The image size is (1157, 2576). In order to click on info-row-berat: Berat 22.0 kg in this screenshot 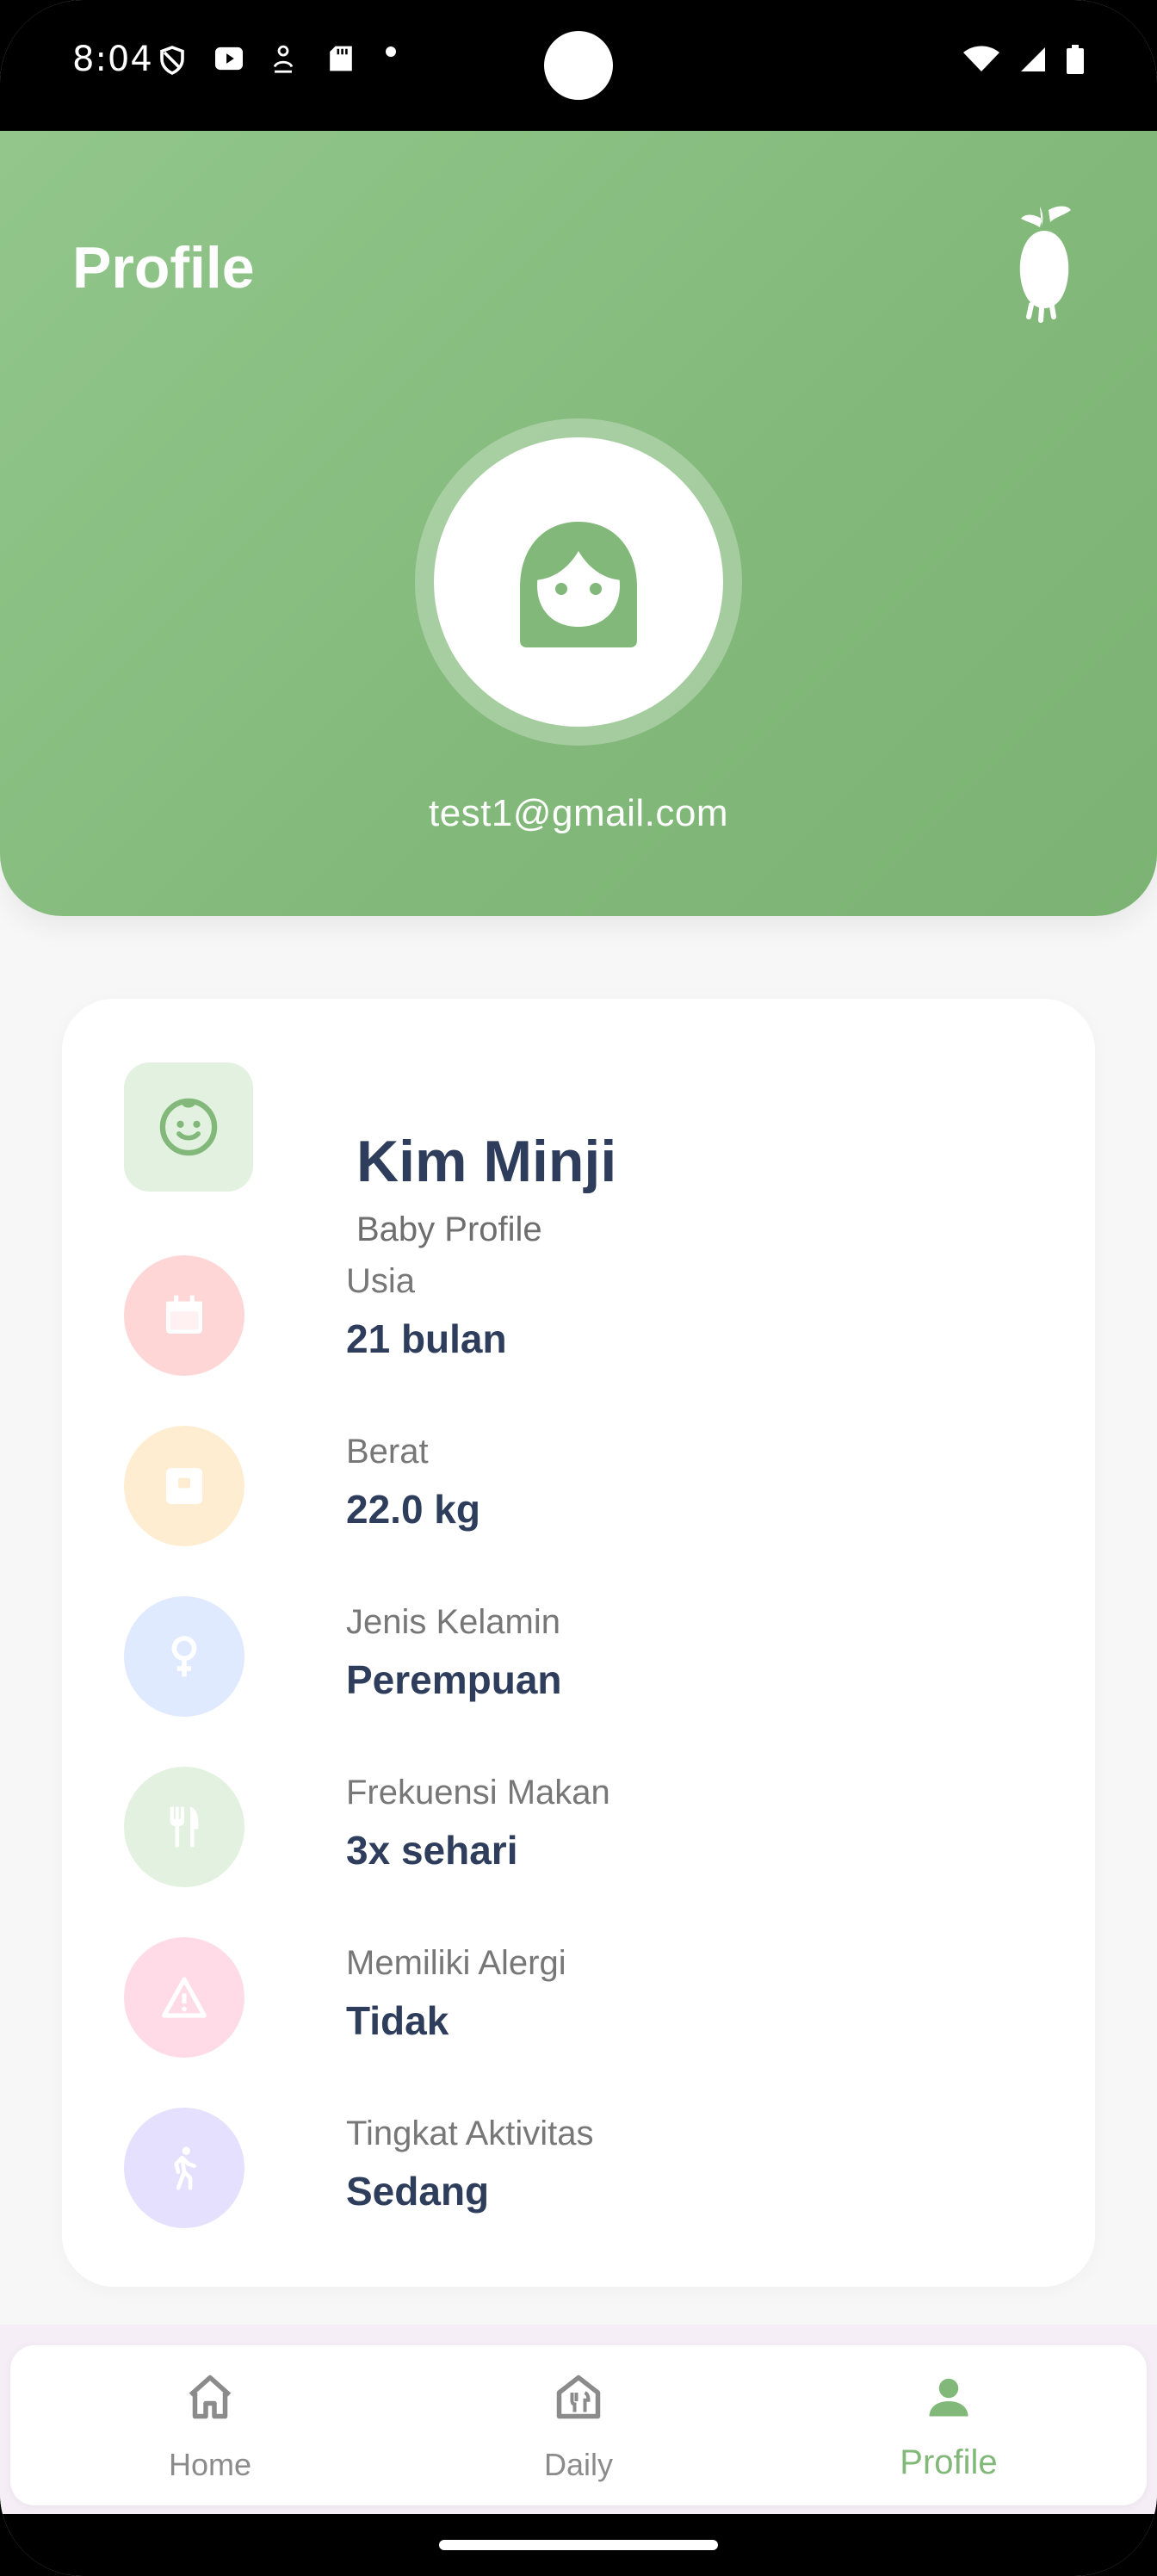, I will do `click(554, 1486)`.